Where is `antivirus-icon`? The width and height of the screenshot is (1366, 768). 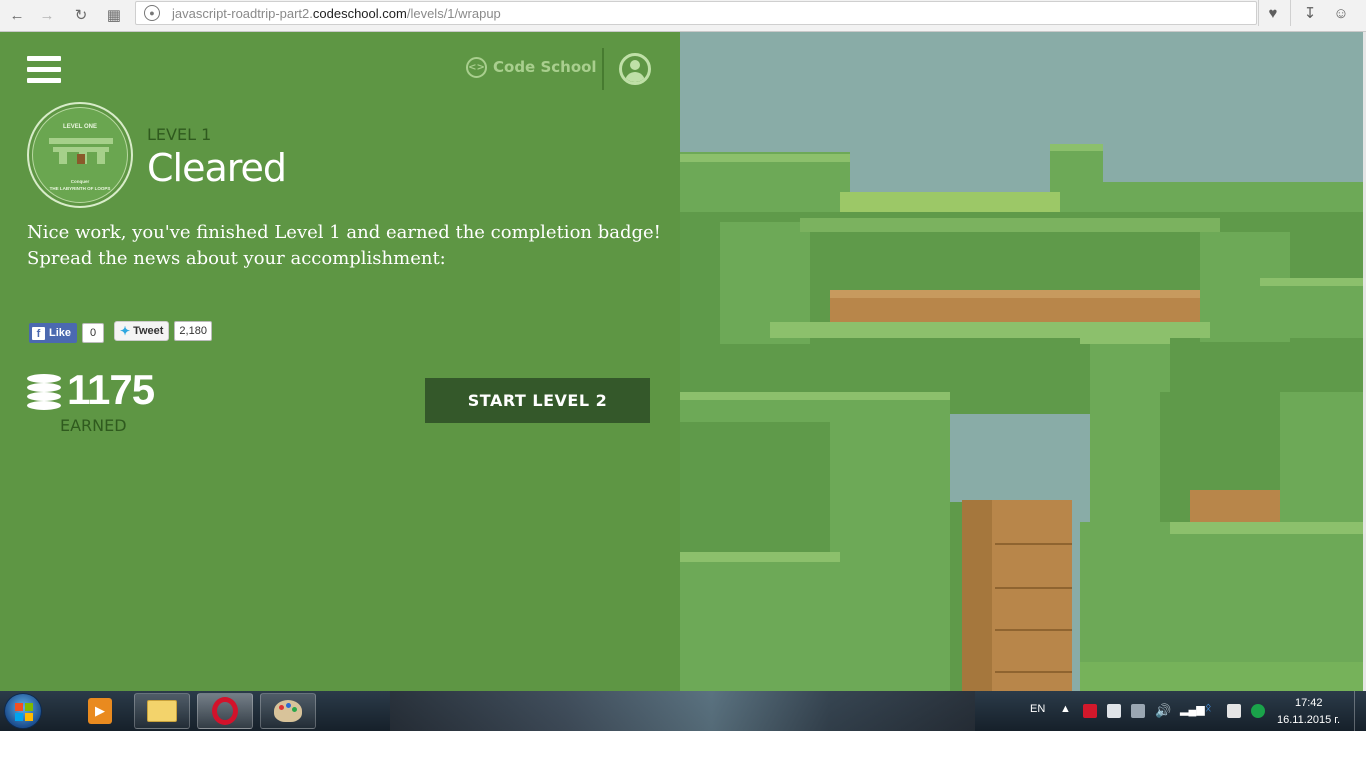 antivirus-icon is located at coordinates (1090, 711).